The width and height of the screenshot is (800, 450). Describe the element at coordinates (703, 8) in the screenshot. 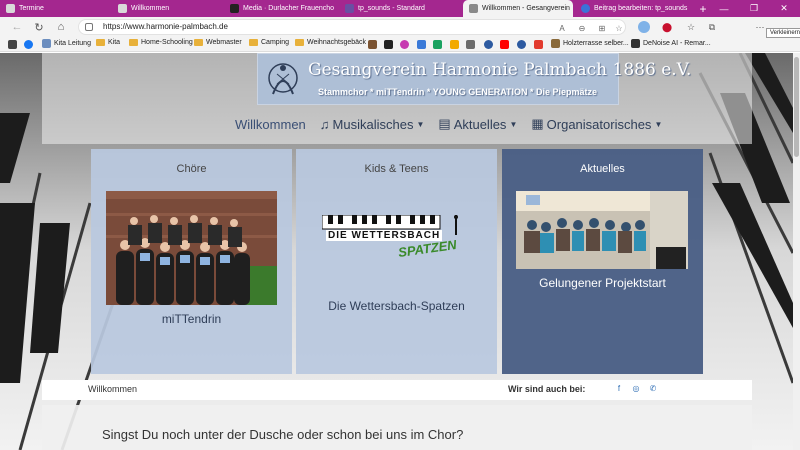

I see `new-tab-button: +` at that location.